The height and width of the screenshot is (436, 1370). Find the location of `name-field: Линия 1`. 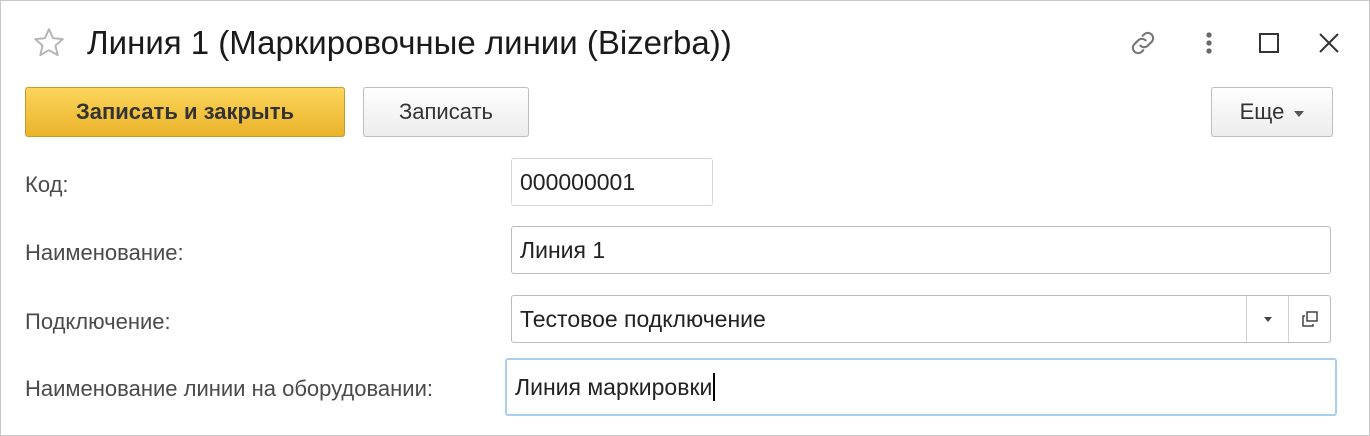

name-field: Линия 1 is located at coordinates (921, 250).